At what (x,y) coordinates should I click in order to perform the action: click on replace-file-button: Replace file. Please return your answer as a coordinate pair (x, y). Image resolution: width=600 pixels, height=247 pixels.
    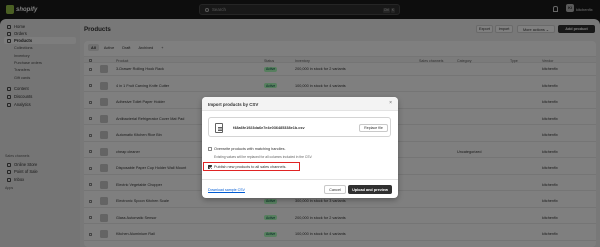
    Looking at the image, I should click on (373, 128).